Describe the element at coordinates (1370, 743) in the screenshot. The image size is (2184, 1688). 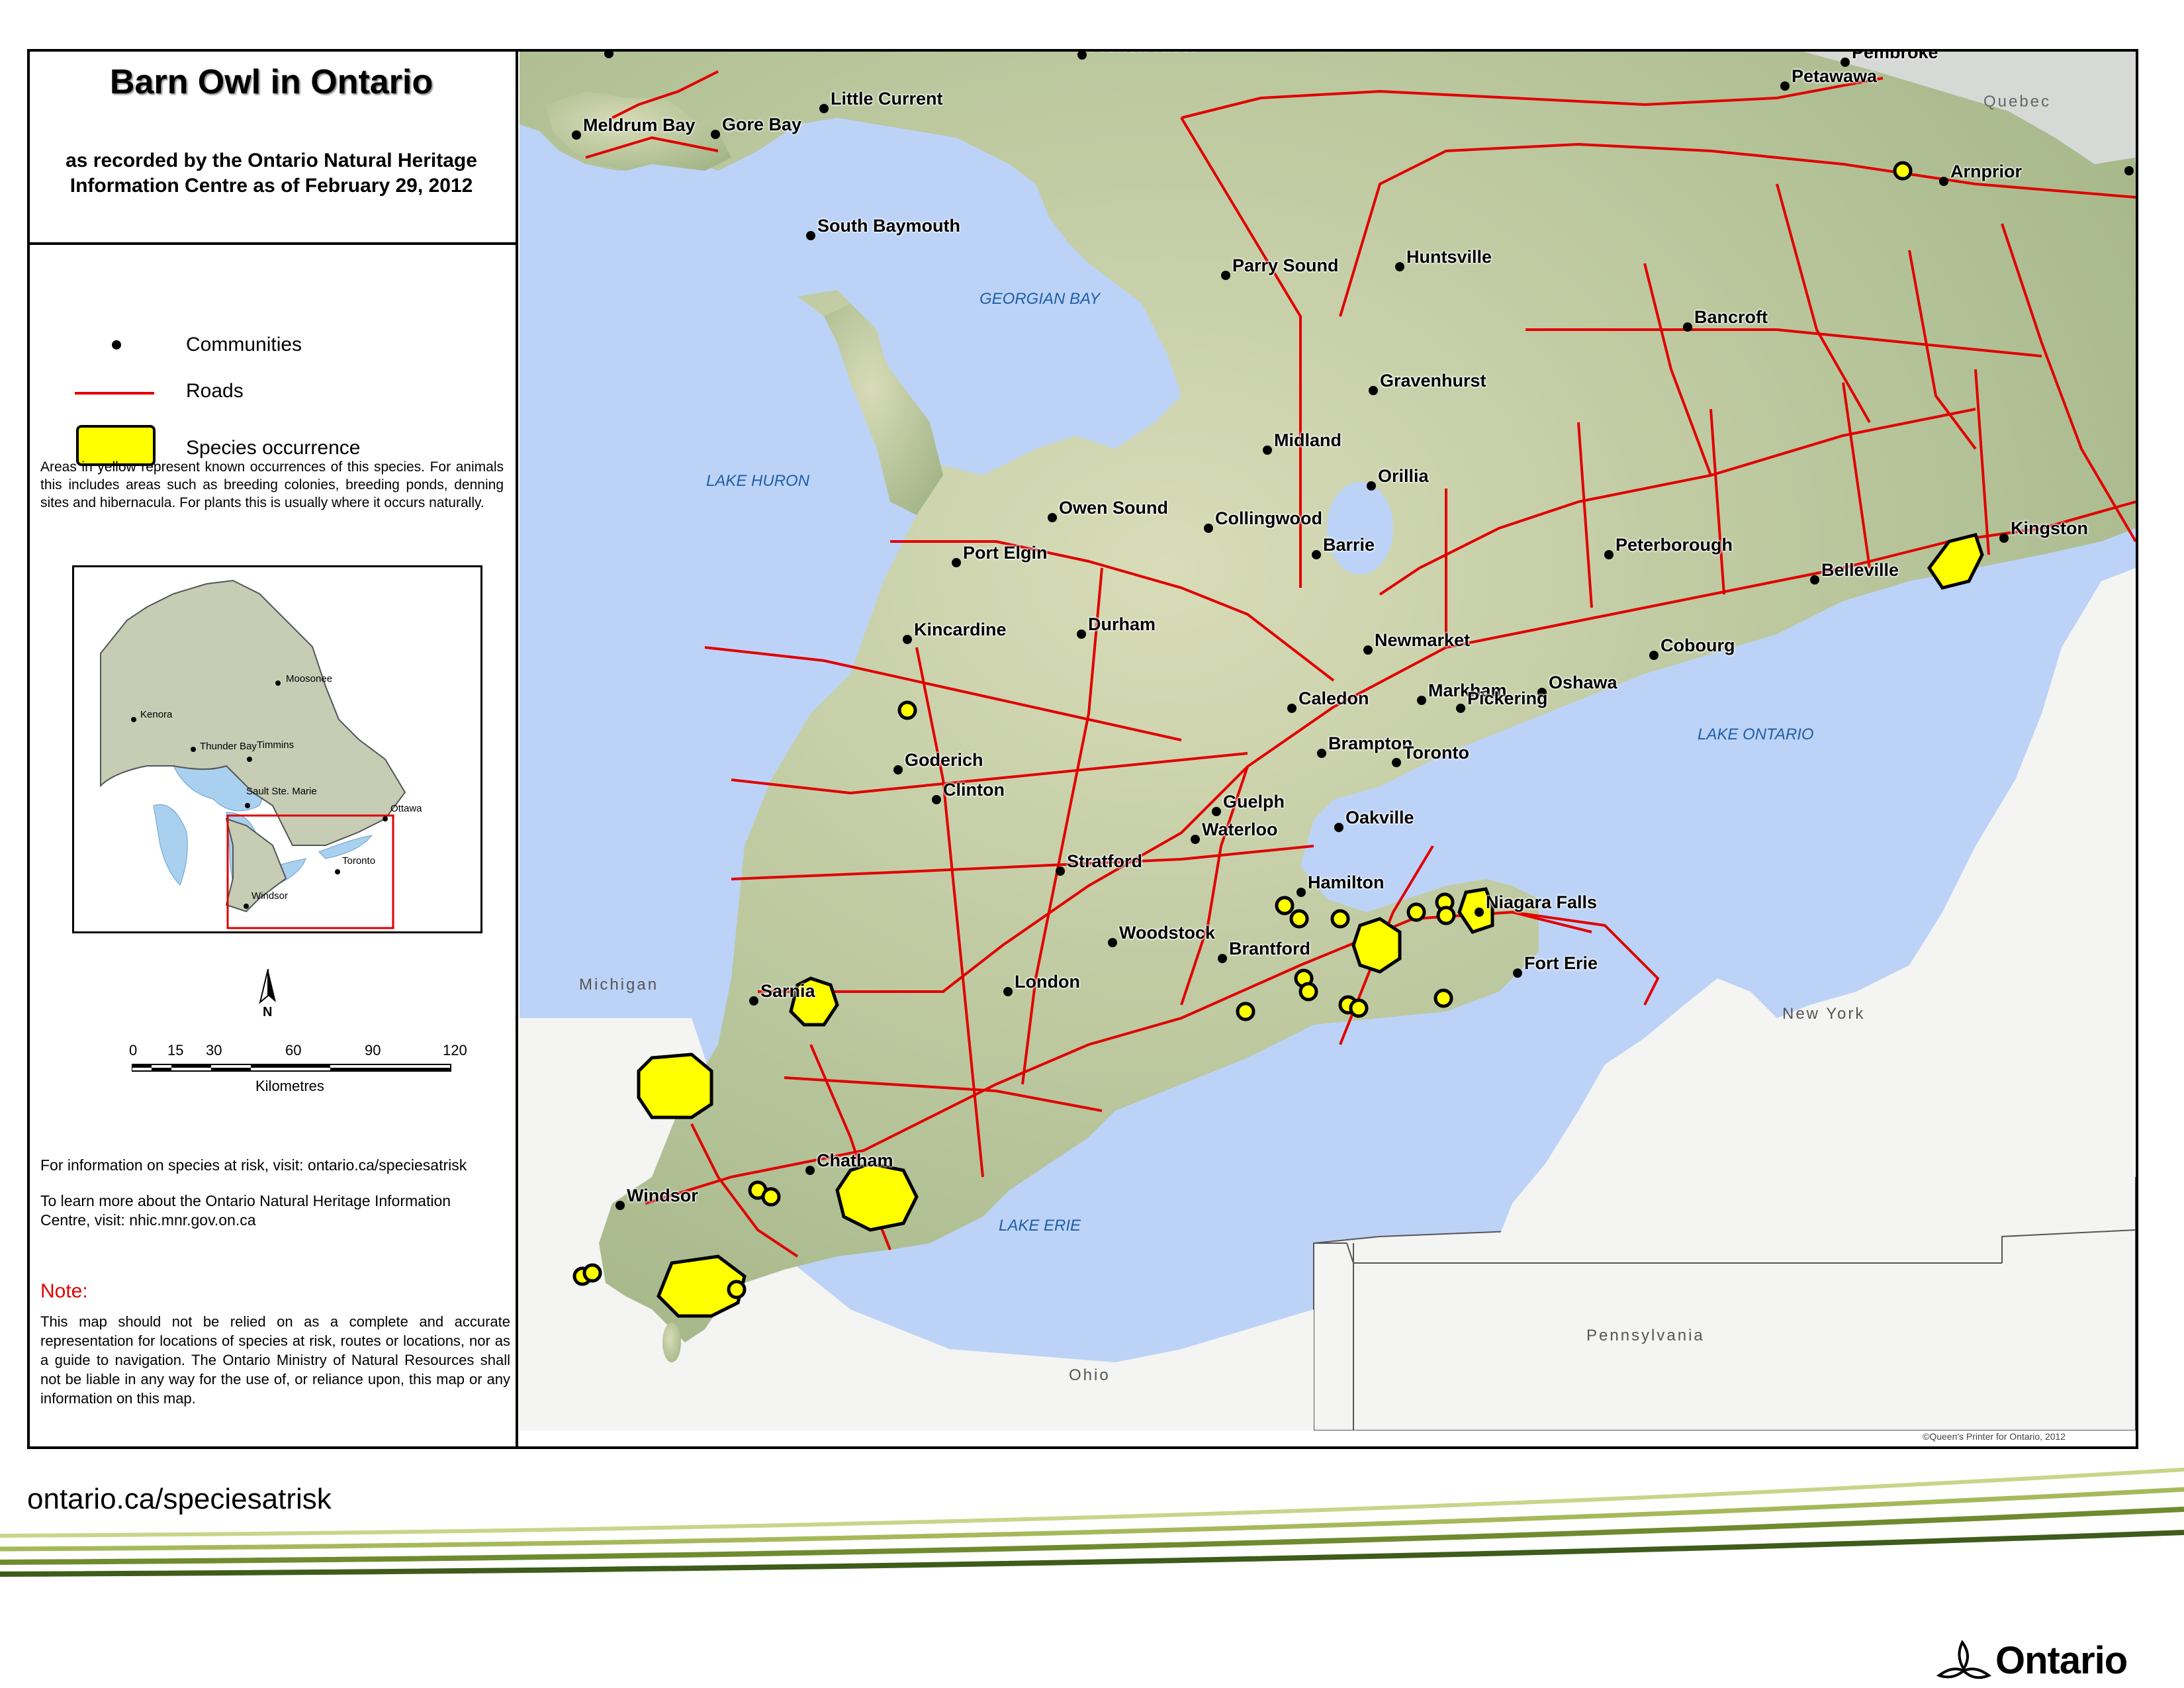
I see `community-label-brampton: Brampton` at that location.